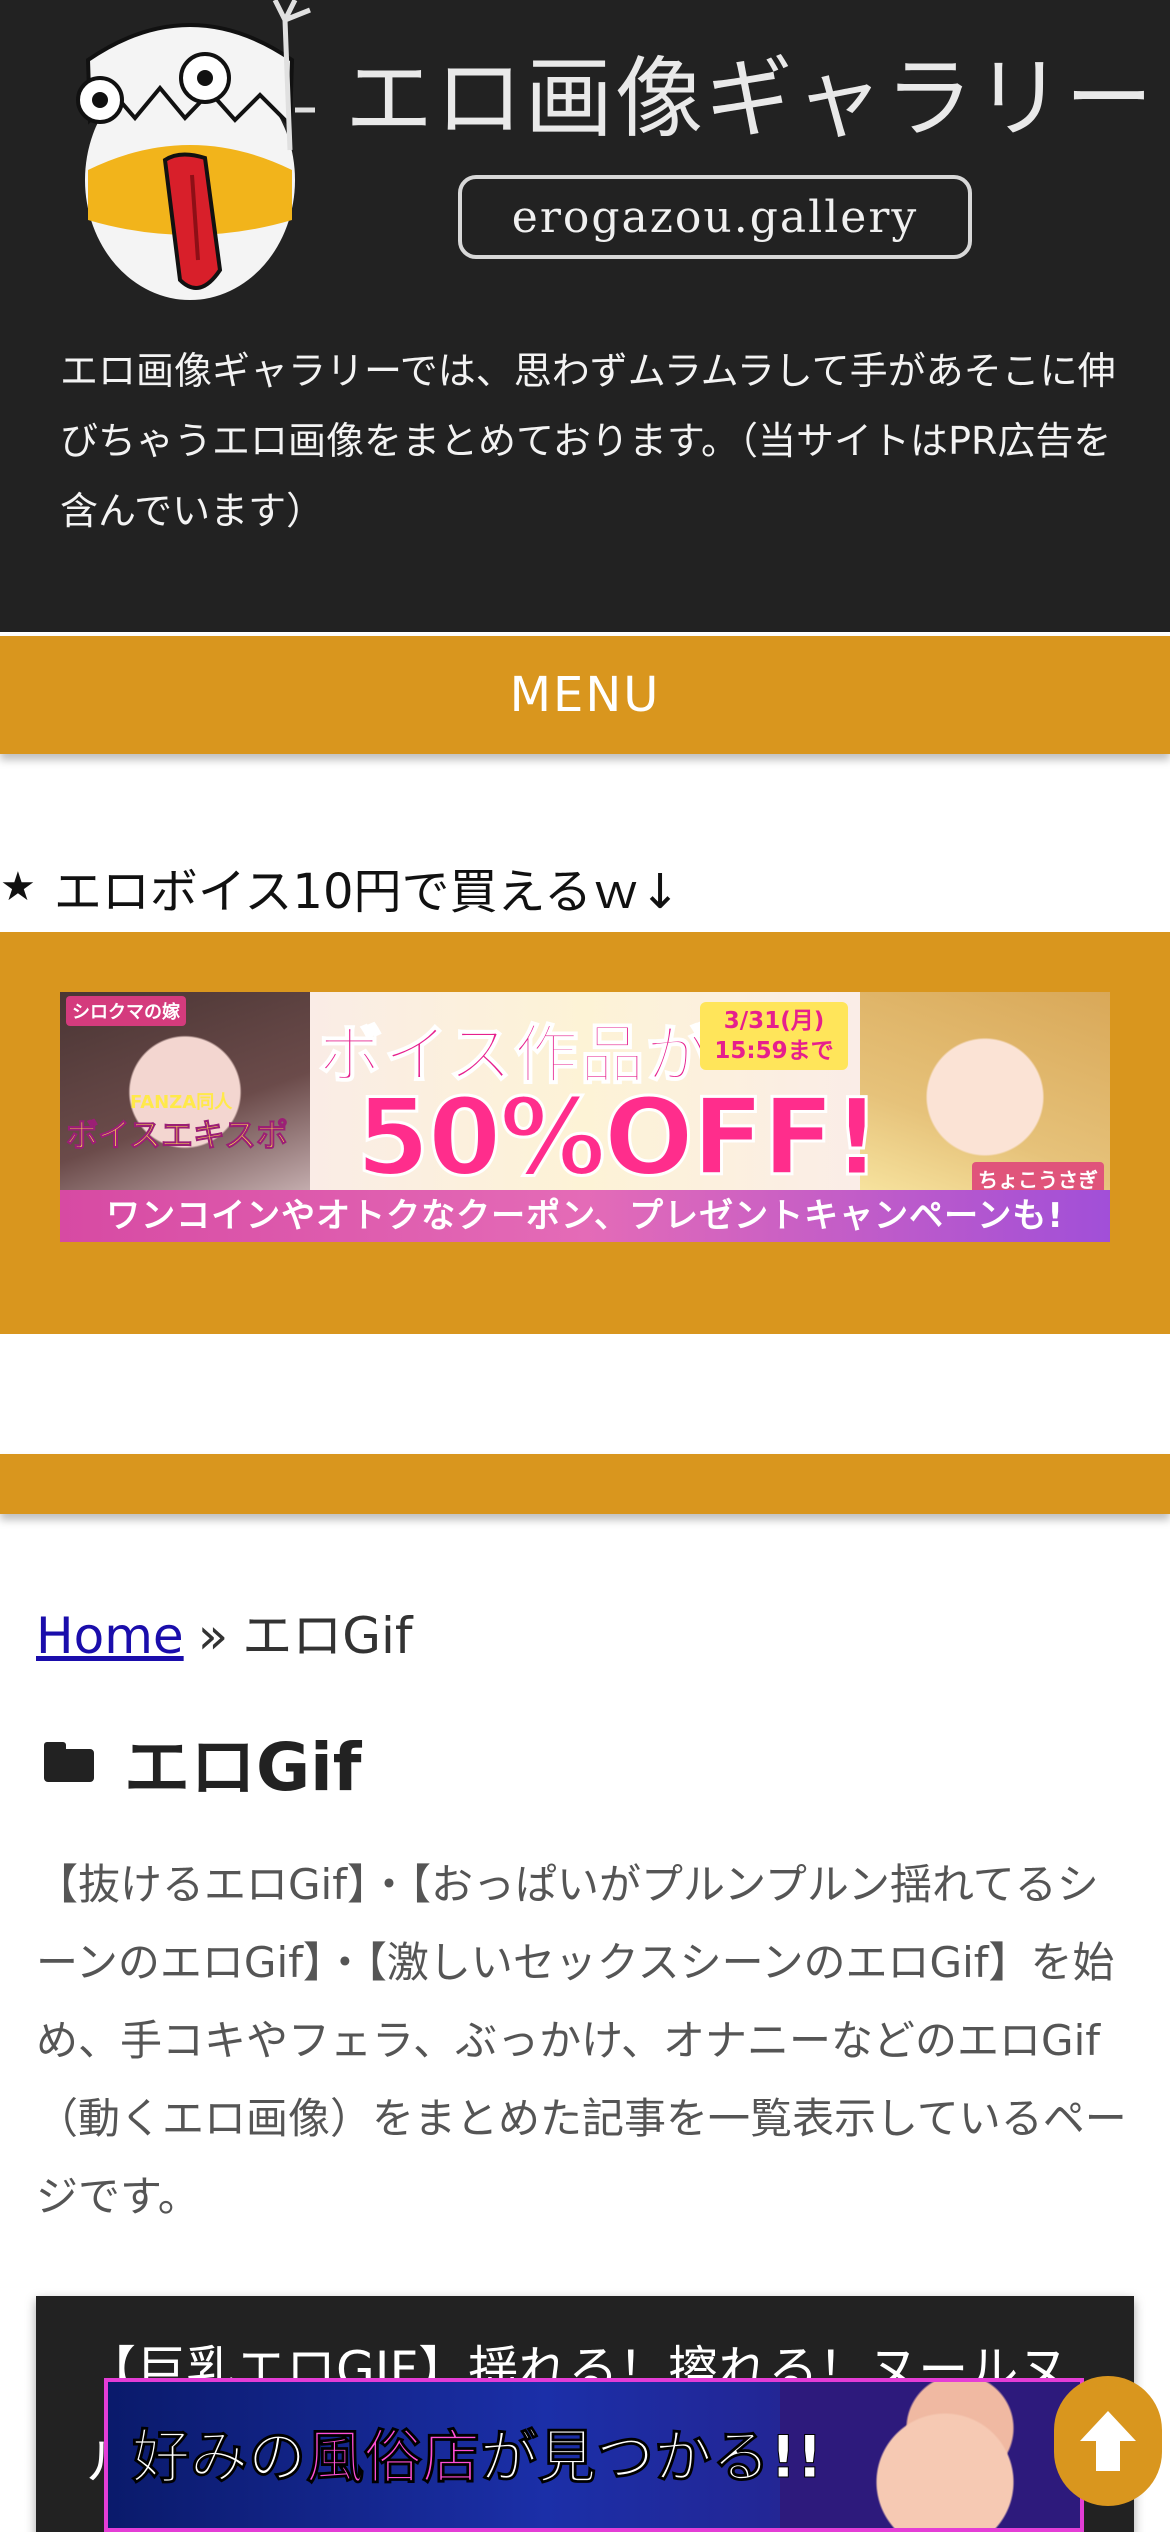 Image resolution: width=1170 pixels, height=2532 pixels. I want to click on category-title-text: エロGif, so click(243, 1767).